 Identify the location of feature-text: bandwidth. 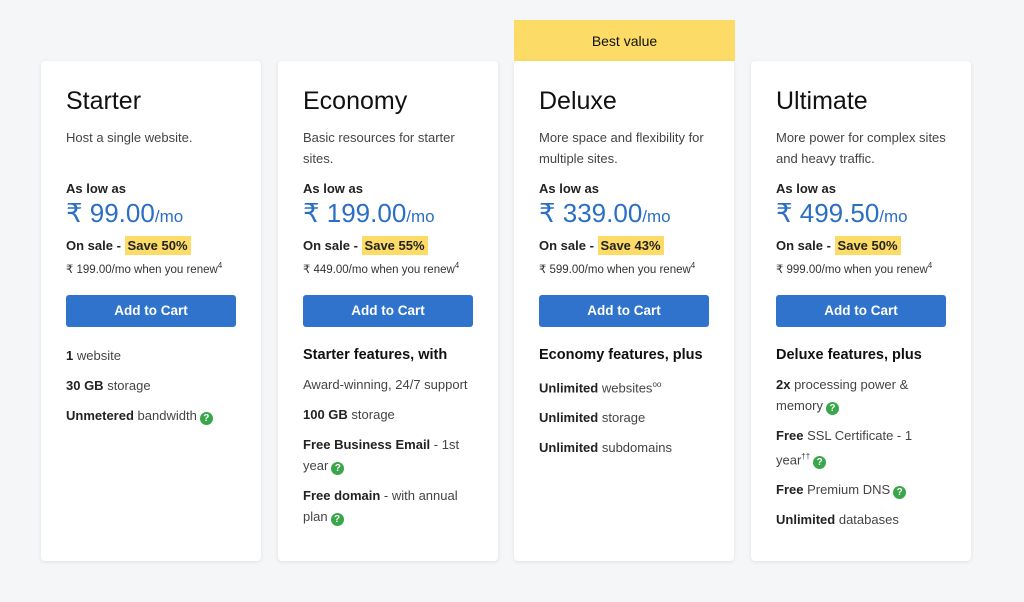
(165, 415).